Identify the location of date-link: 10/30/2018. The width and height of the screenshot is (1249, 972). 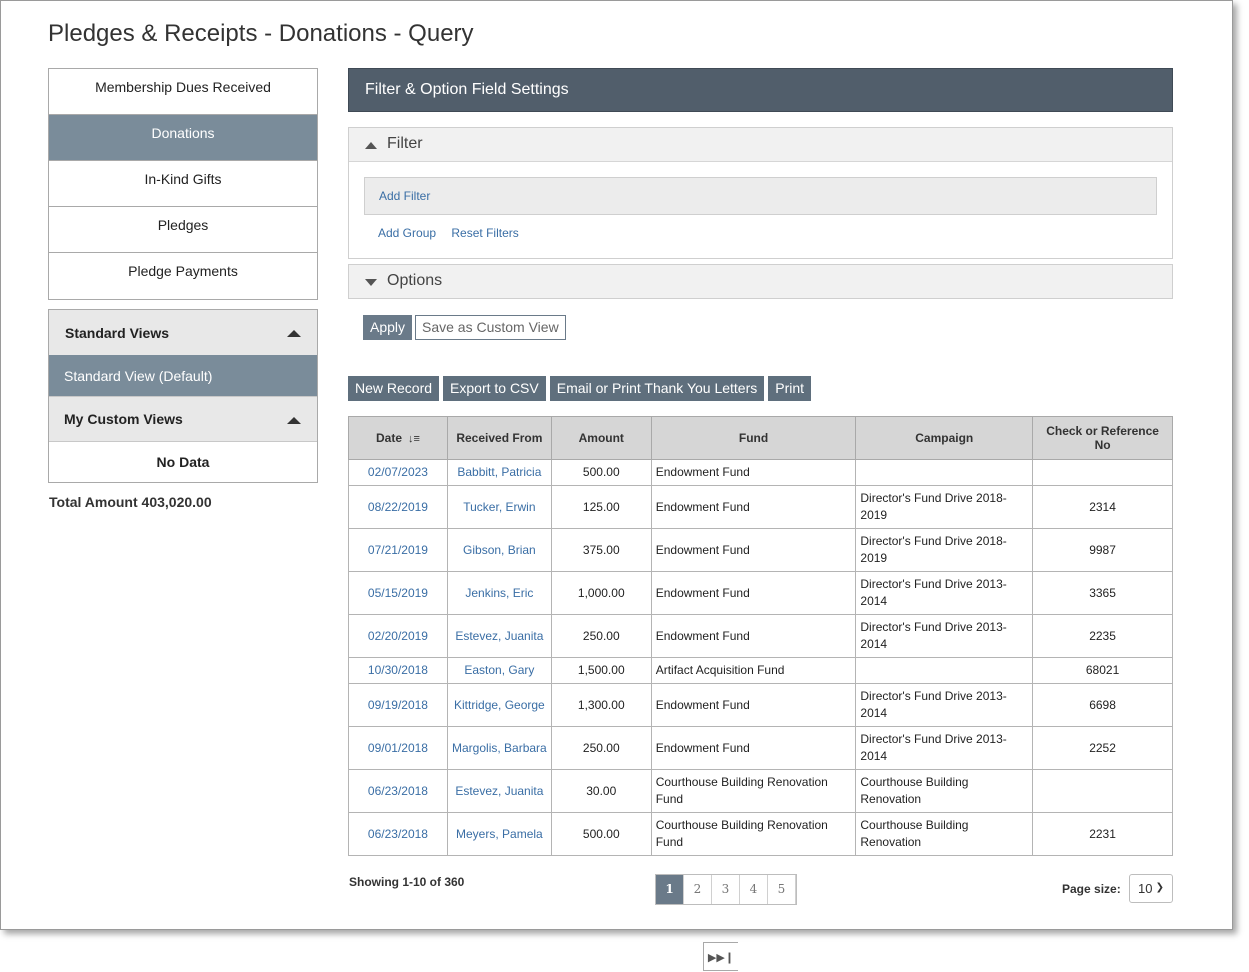
(398, 670).